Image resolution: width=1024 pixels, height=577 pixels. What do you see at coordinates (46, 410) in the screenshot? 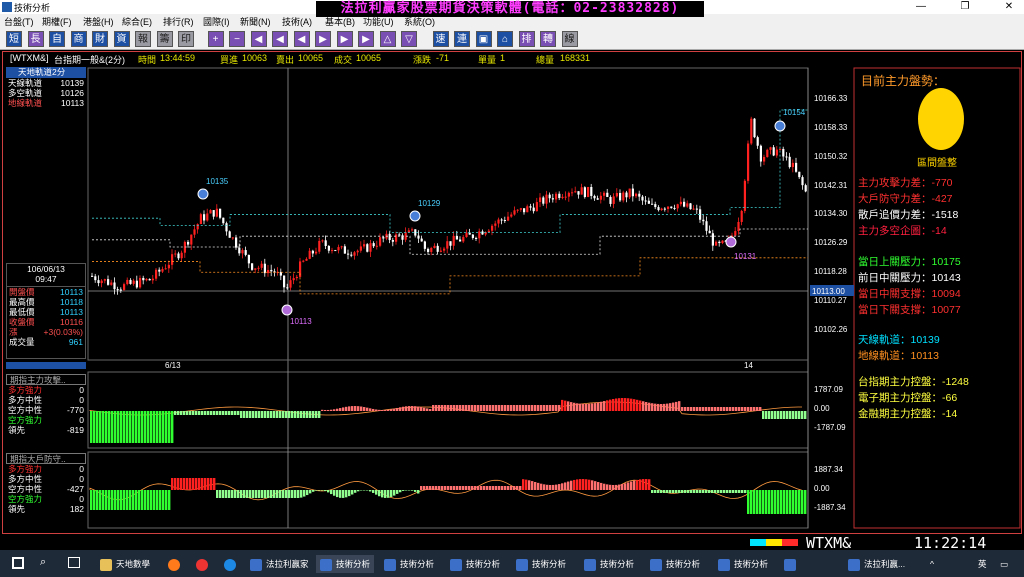
I see `legend-row: 空方中性 -770` at bounding box center [46, 410].